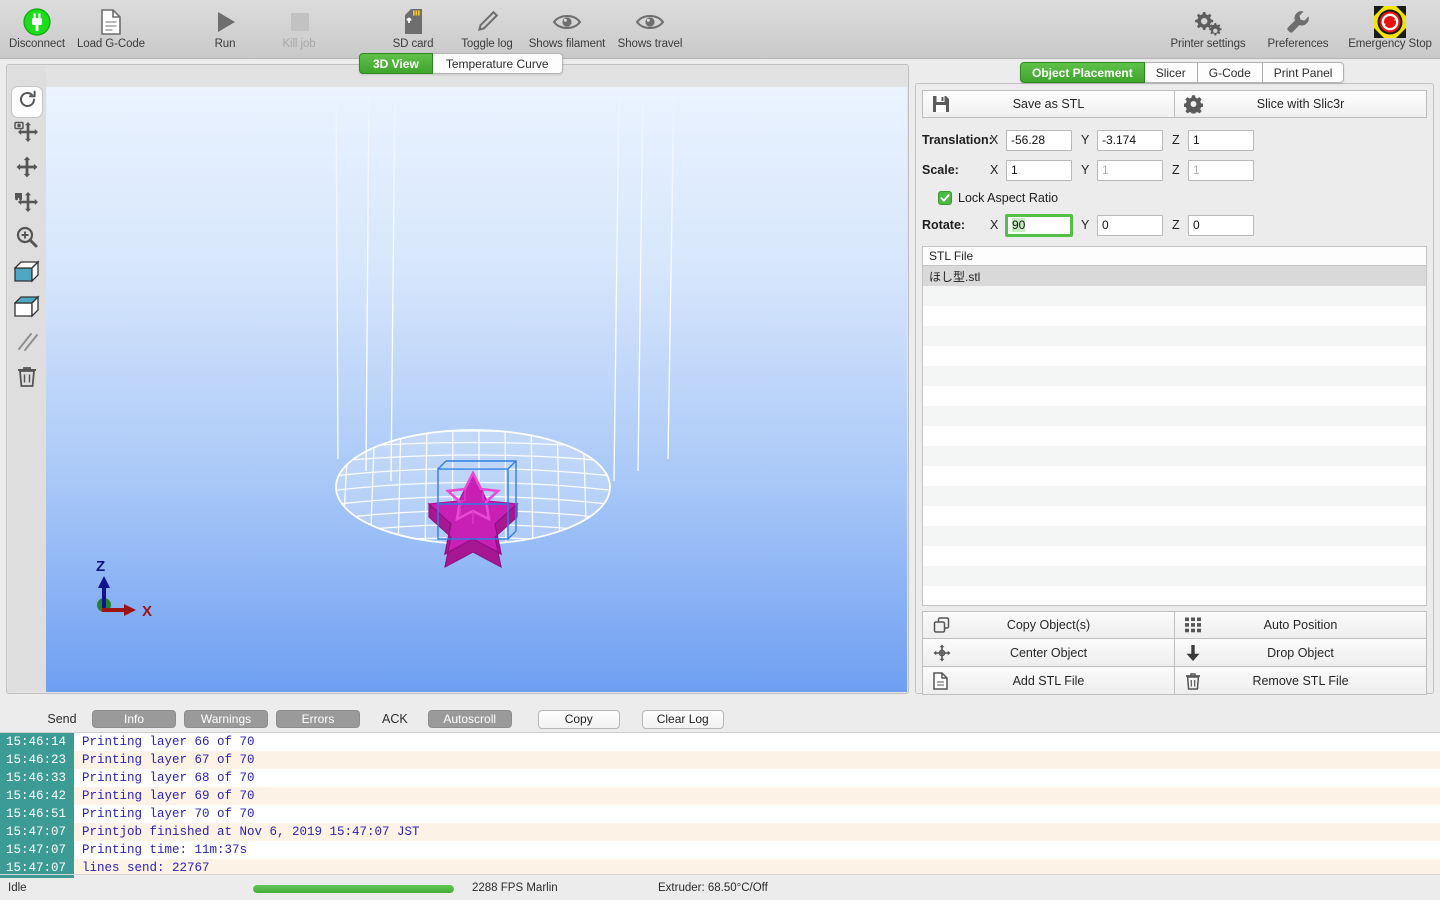 The image size is (1440, 900). I want to click on translation-x-input, so click(1039, 140).